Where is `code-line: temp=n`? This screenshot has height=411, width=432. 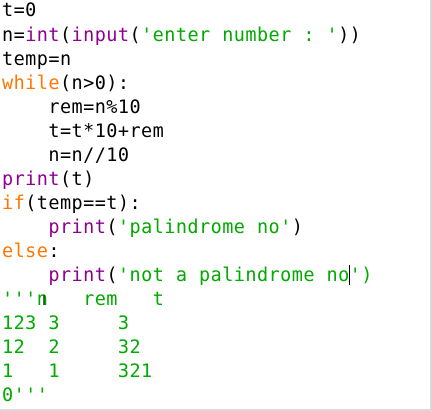
code-line: temp=n is located at coordinates (37, 60).